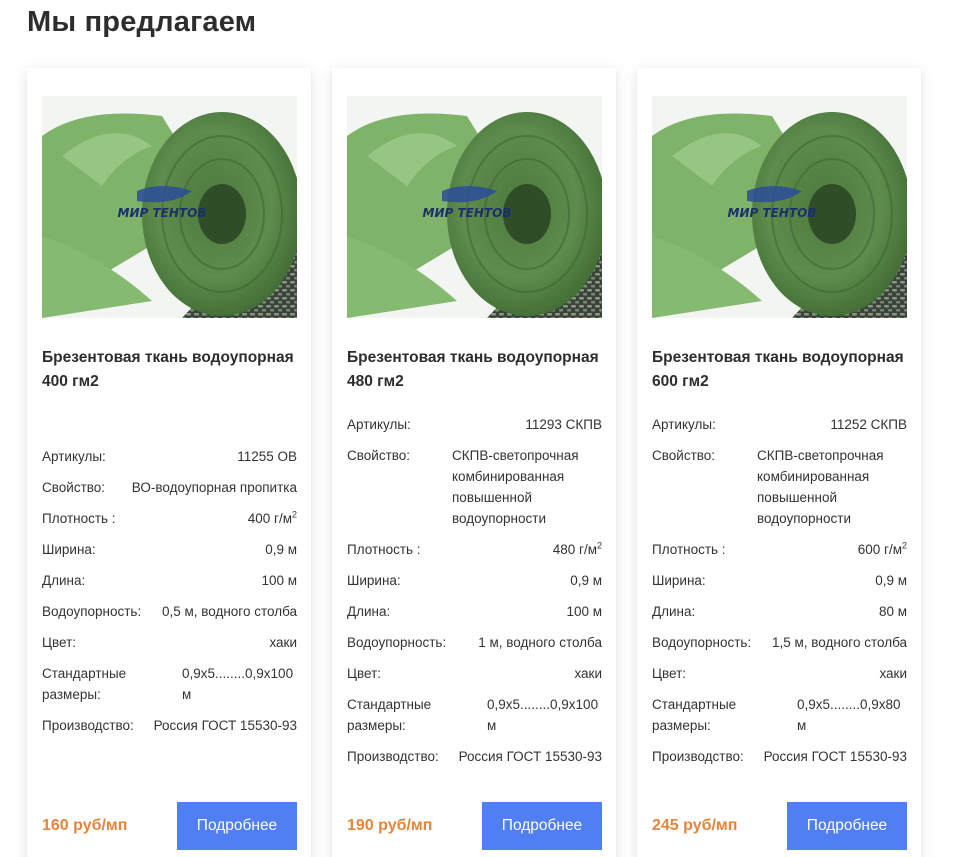  Describe the element at coordinates (169, 456) in the screenshot. I see `spec-article: Артикулы: 11255 ОВ` at that location.